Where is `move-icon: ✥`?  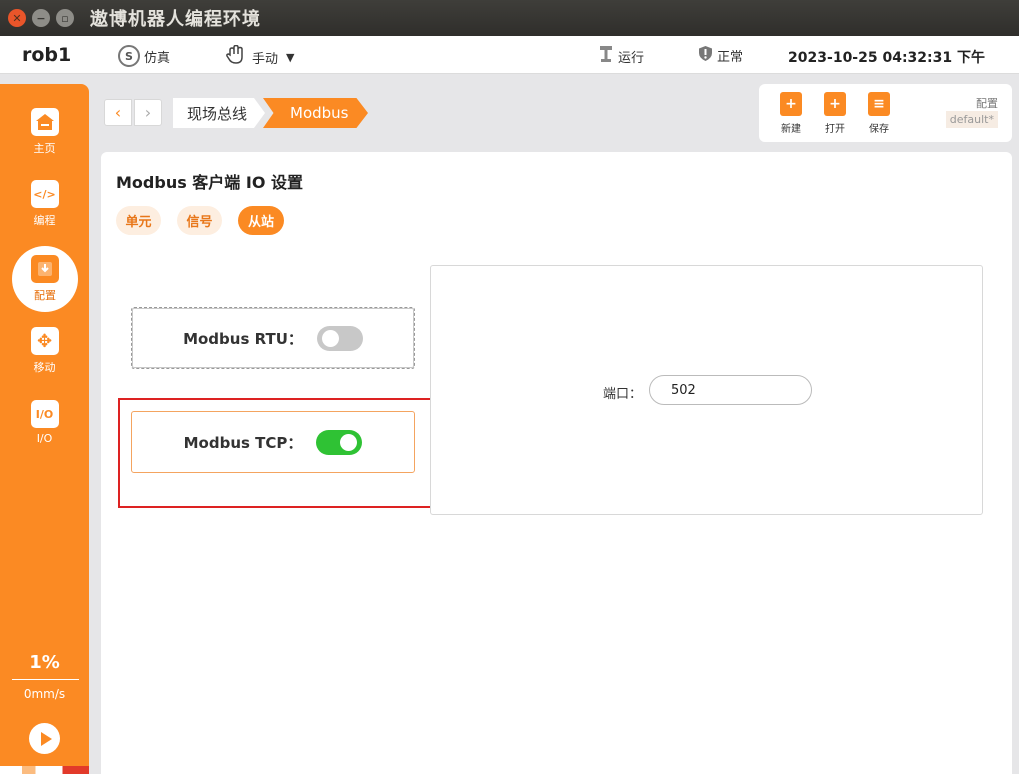
move-icon: ✥ is located at coordinates (44, 341).